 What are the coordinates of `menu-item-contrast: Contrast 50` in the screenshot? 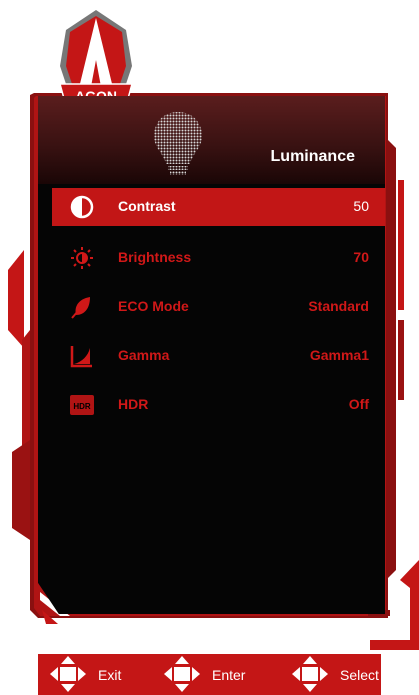 It's located at (218, 207).